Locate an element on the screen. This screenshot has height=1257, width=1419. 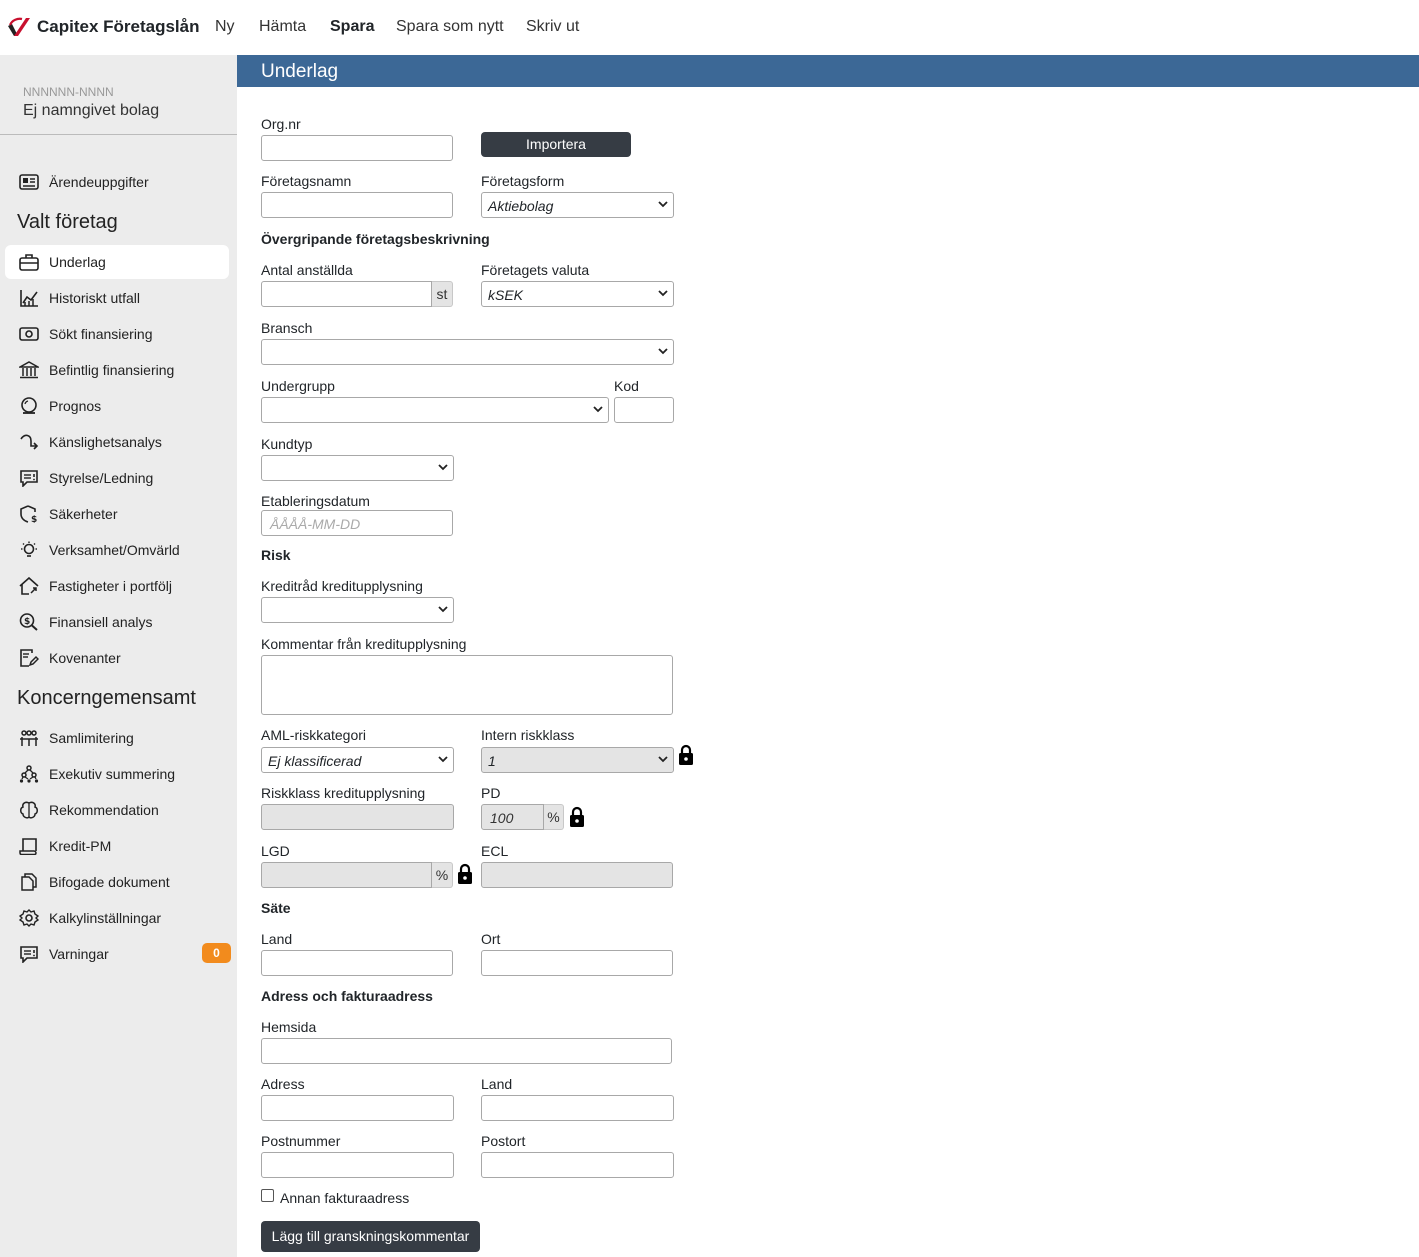
aml-select: Ej klassificerad is located at coordinates (357, 760).